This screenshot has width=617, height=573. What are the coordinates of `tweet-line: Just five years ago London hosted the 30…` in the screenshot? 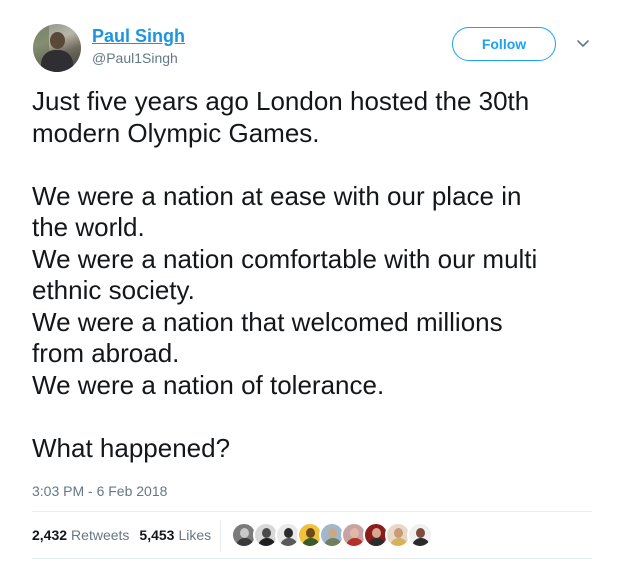 It's located at (281, 101).